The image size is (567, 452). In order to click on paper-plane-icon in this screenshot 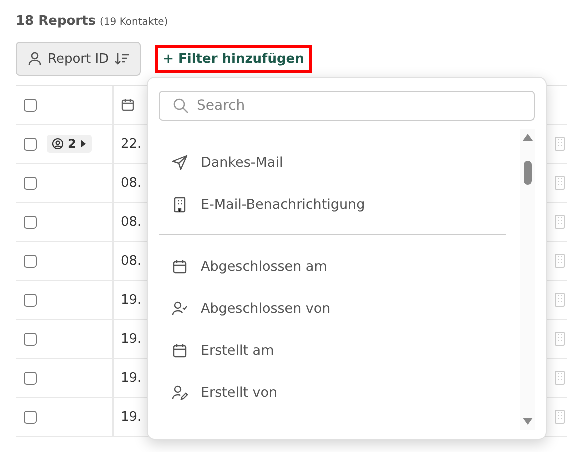, I will do `click(180, 163)`.